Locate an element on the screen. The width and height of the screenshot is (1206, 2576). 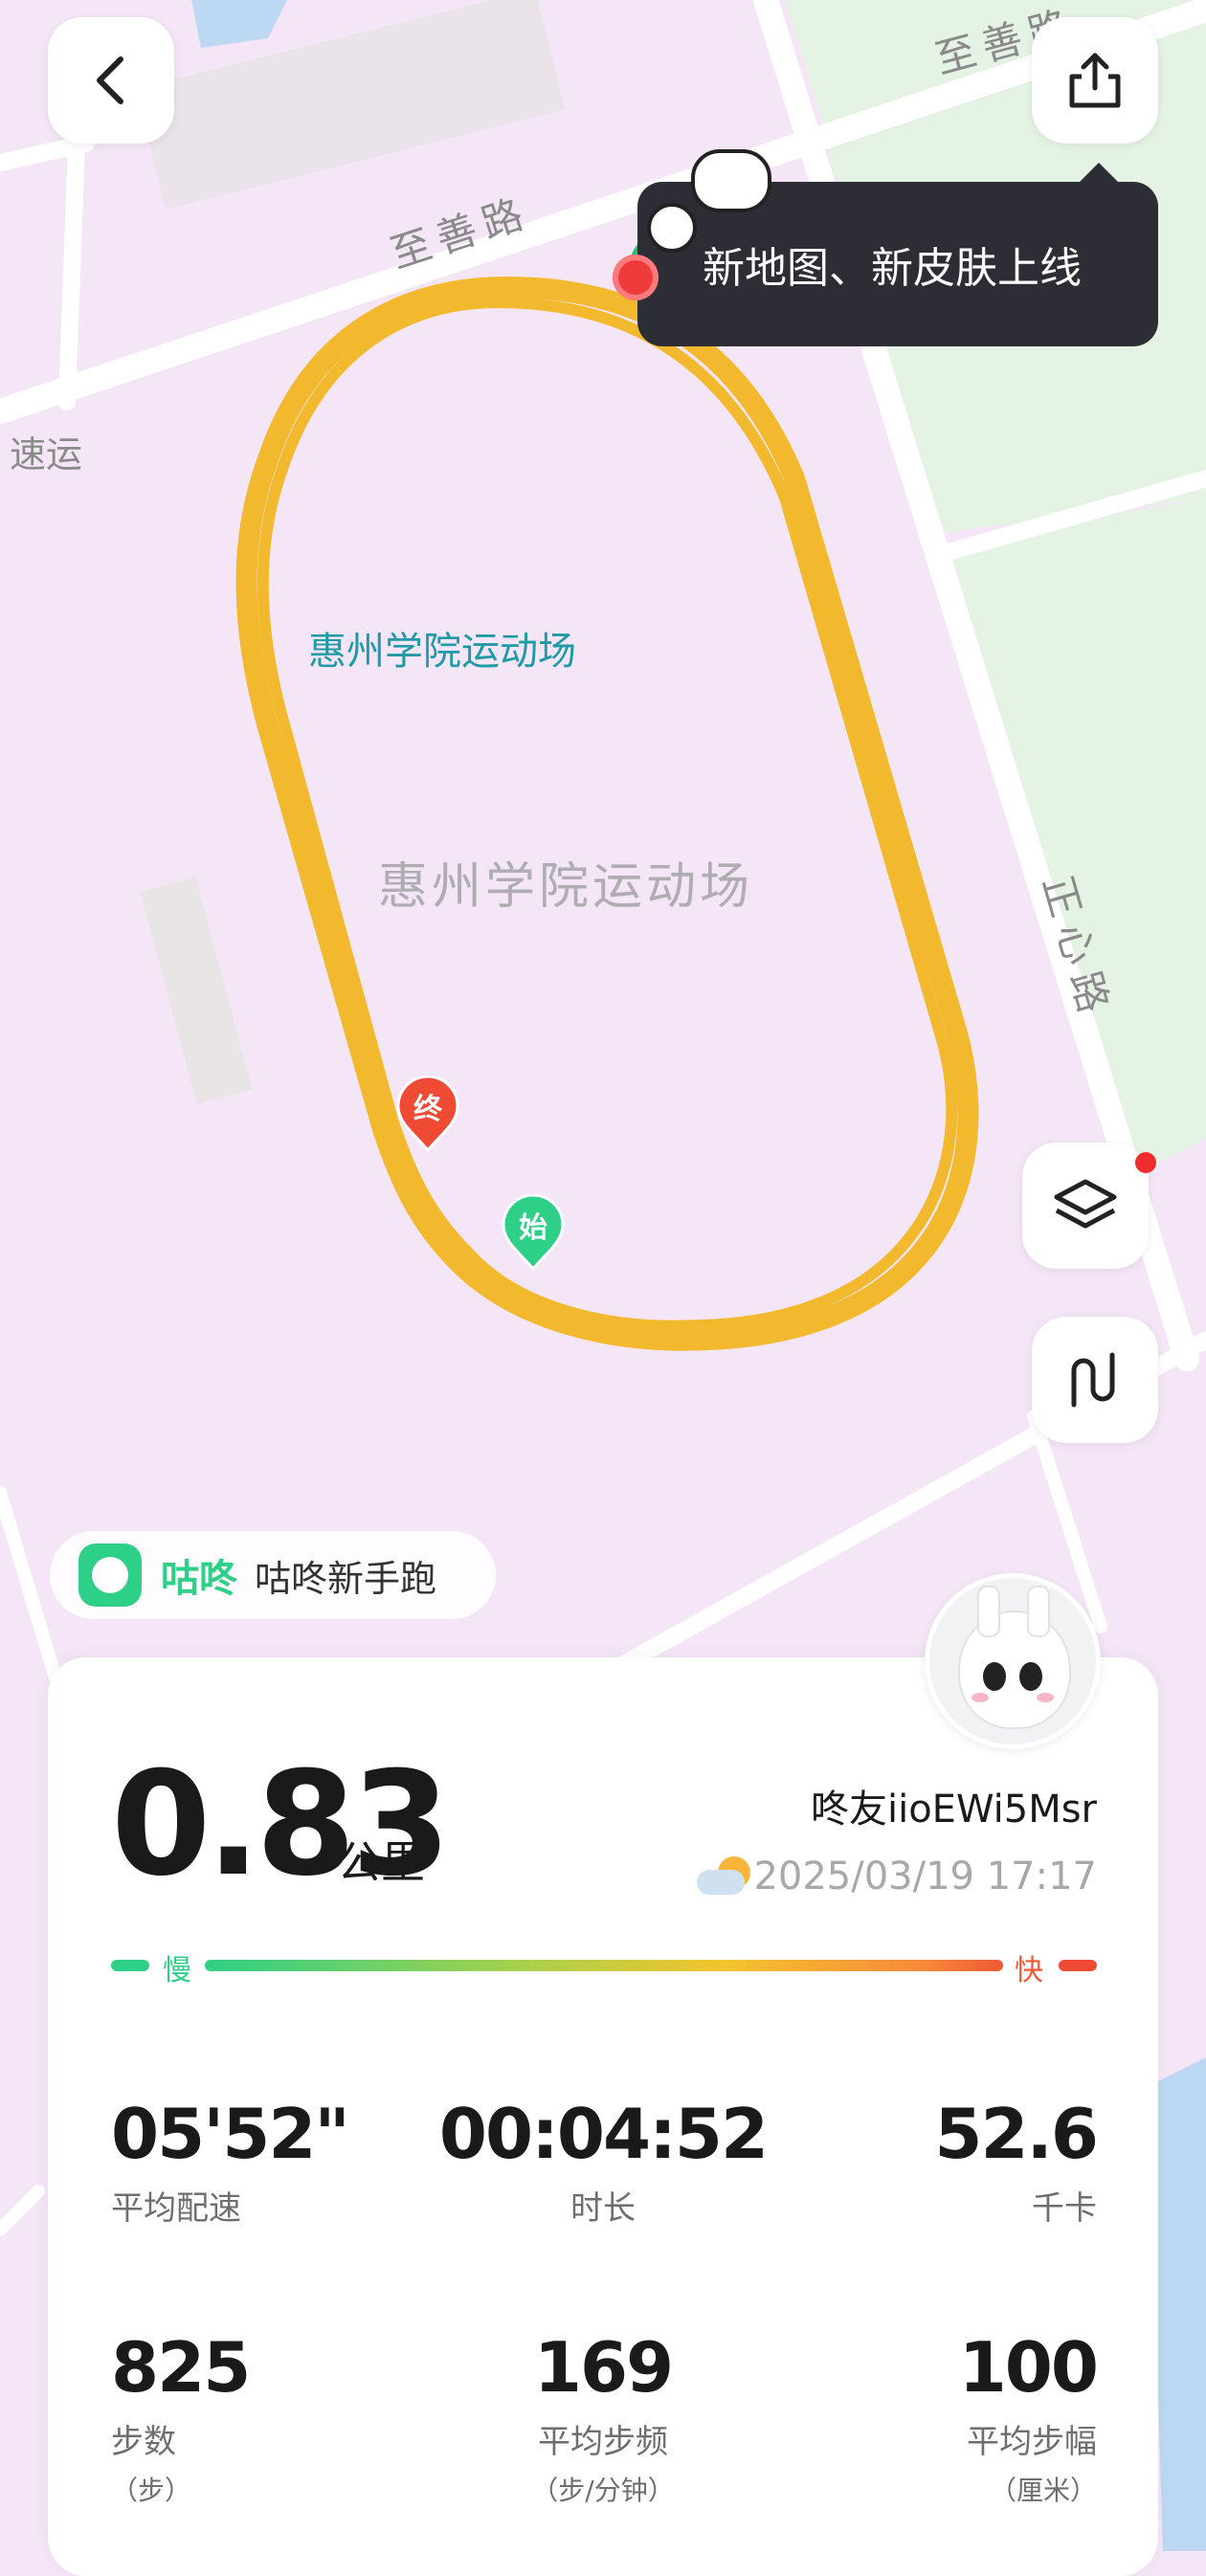
pace-bar: 慢 快 is located at coordinates (604, 1967).